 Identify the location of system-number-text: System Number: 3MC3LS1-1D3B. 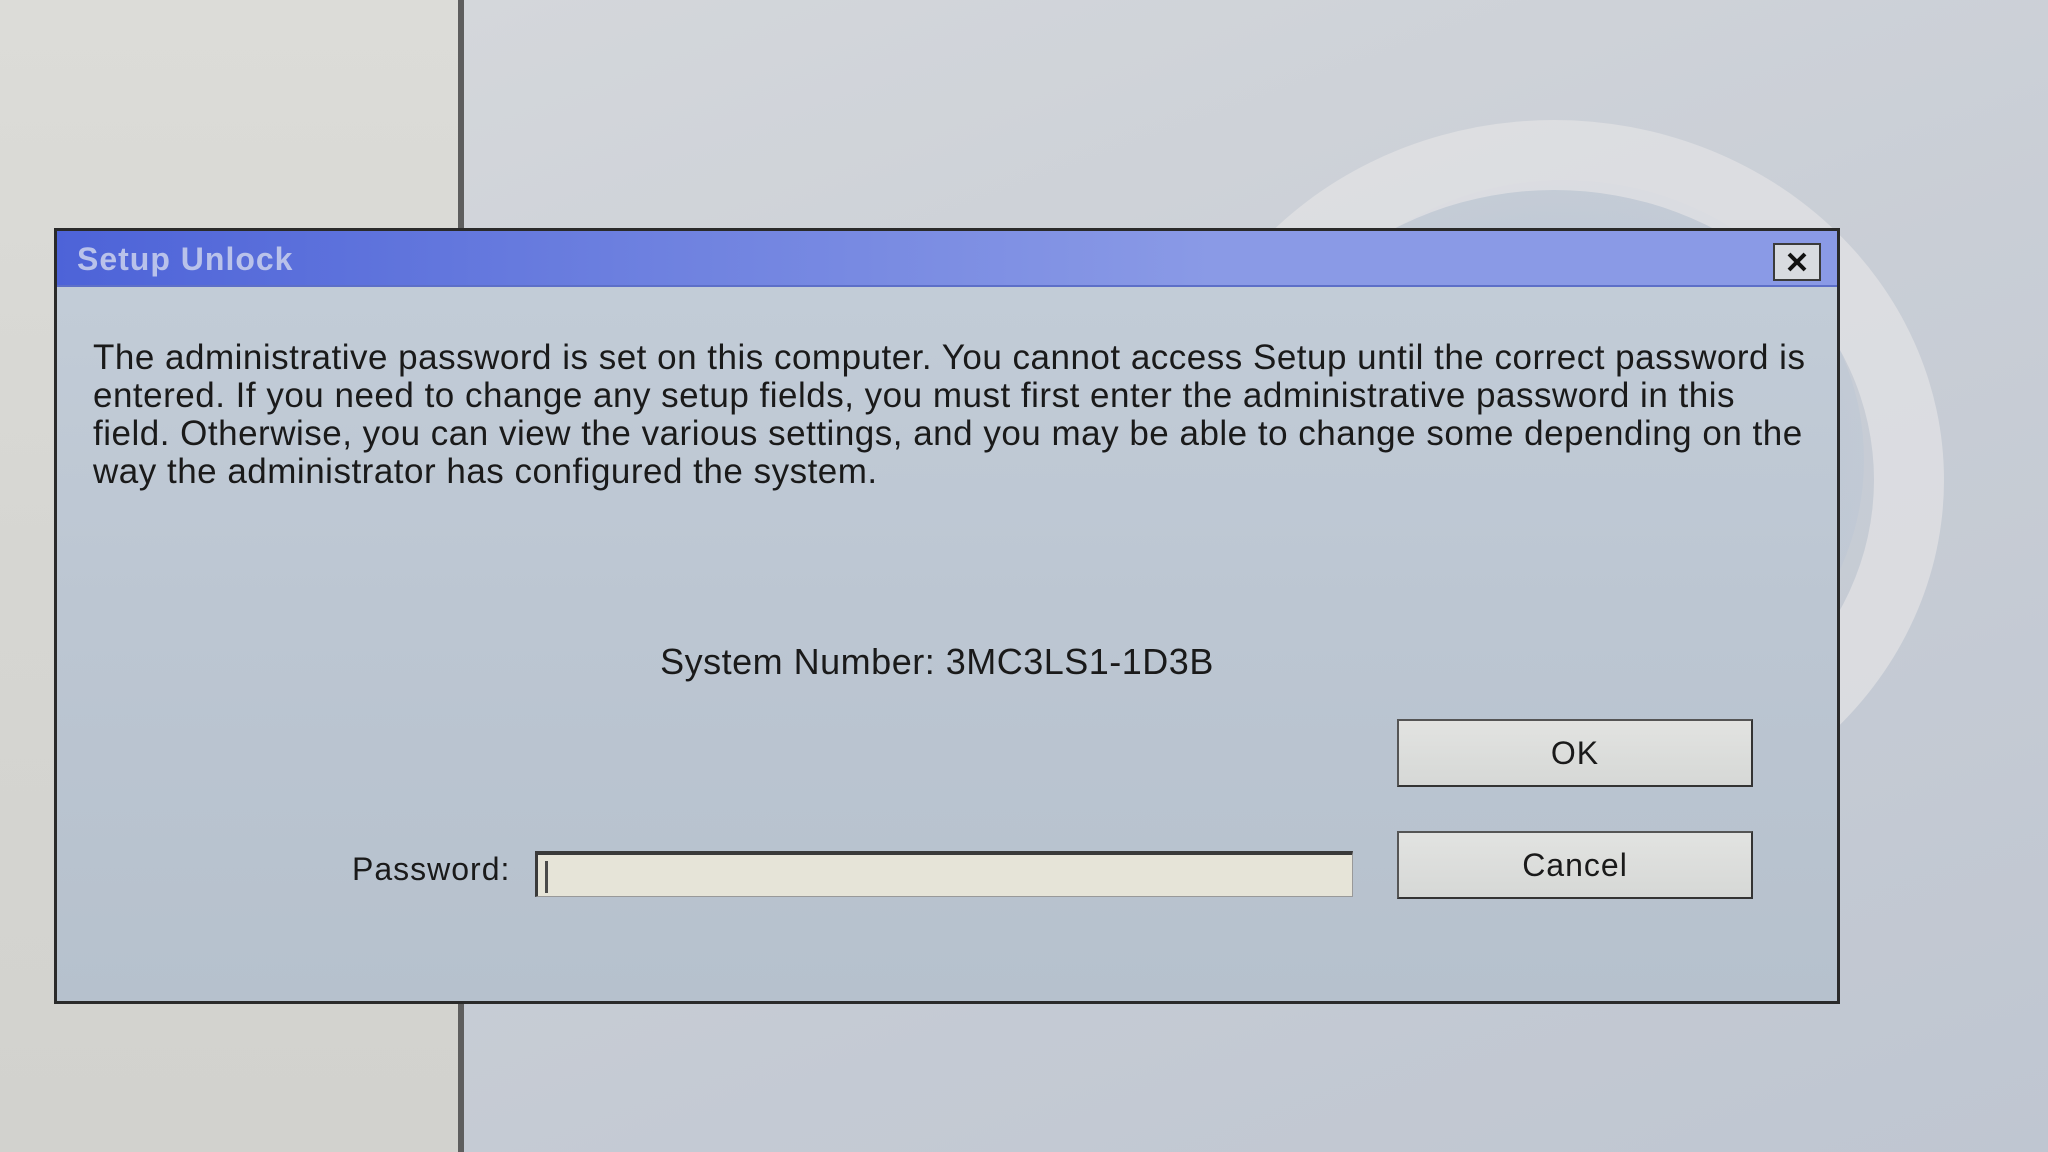
(937, 661).